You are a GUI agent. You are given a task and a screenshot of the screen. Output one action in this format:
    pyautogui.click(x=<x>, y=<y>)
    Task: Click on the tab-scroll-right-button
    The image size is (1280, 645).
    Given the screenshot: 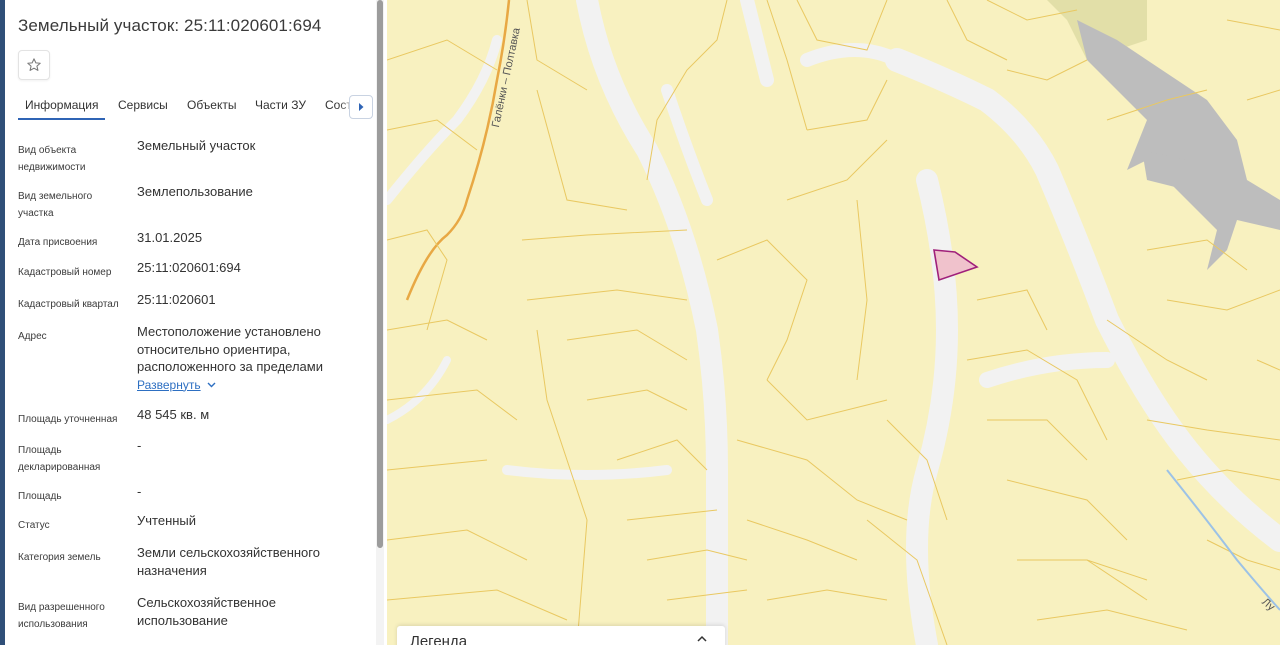 What is the action you would take?
    pyautogui.click(x=361, y=107)
    